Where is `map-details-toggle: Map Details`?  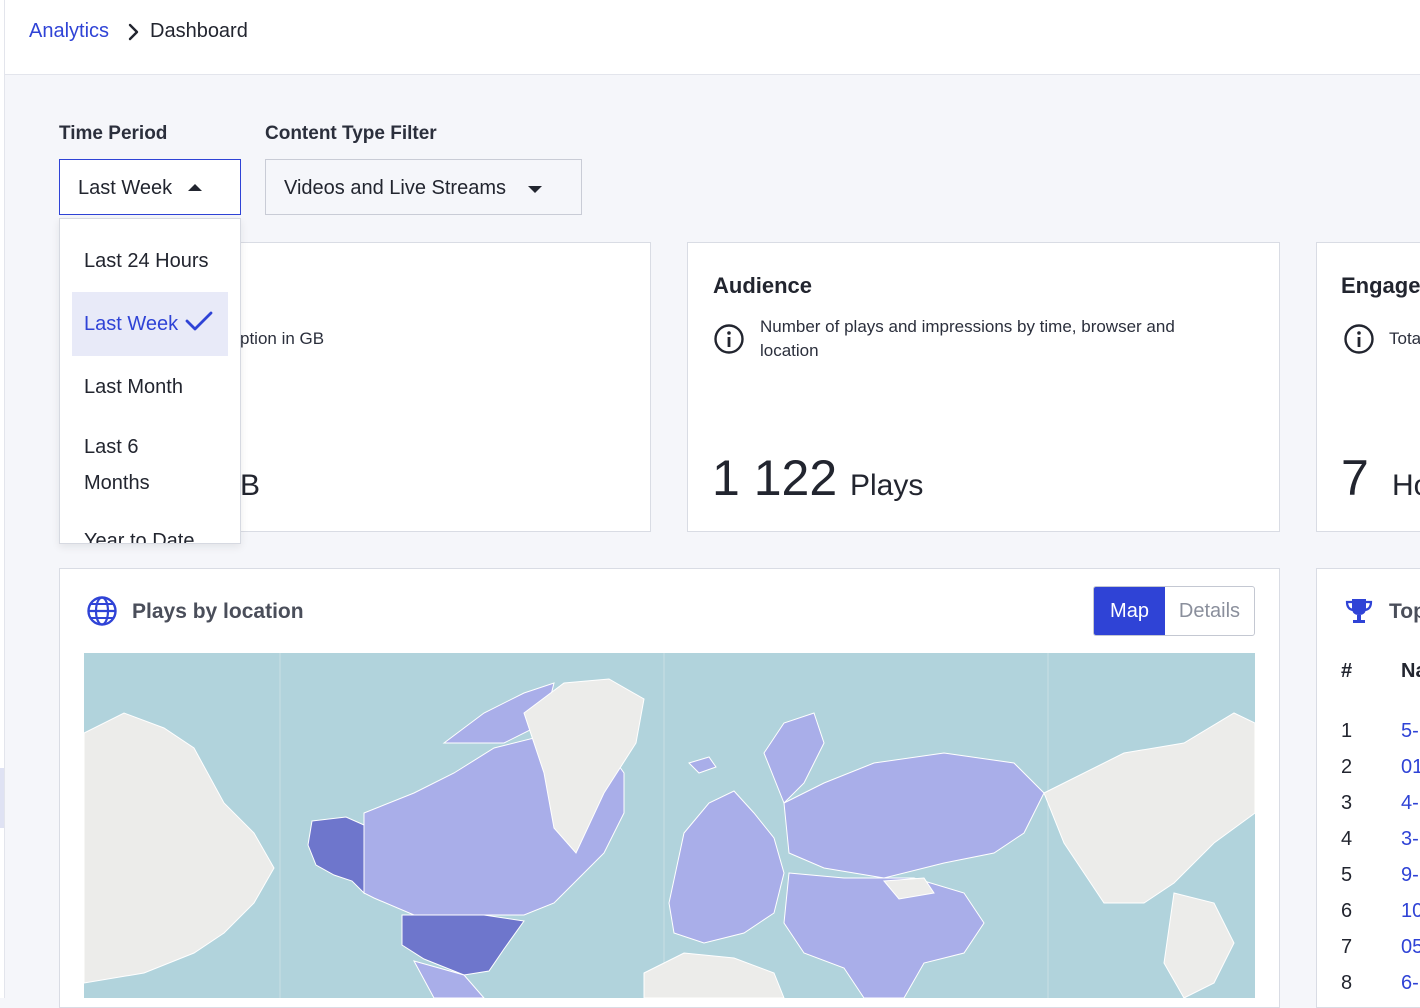
map-details-toggle: Map Details is located at coordinates (1174, 611).